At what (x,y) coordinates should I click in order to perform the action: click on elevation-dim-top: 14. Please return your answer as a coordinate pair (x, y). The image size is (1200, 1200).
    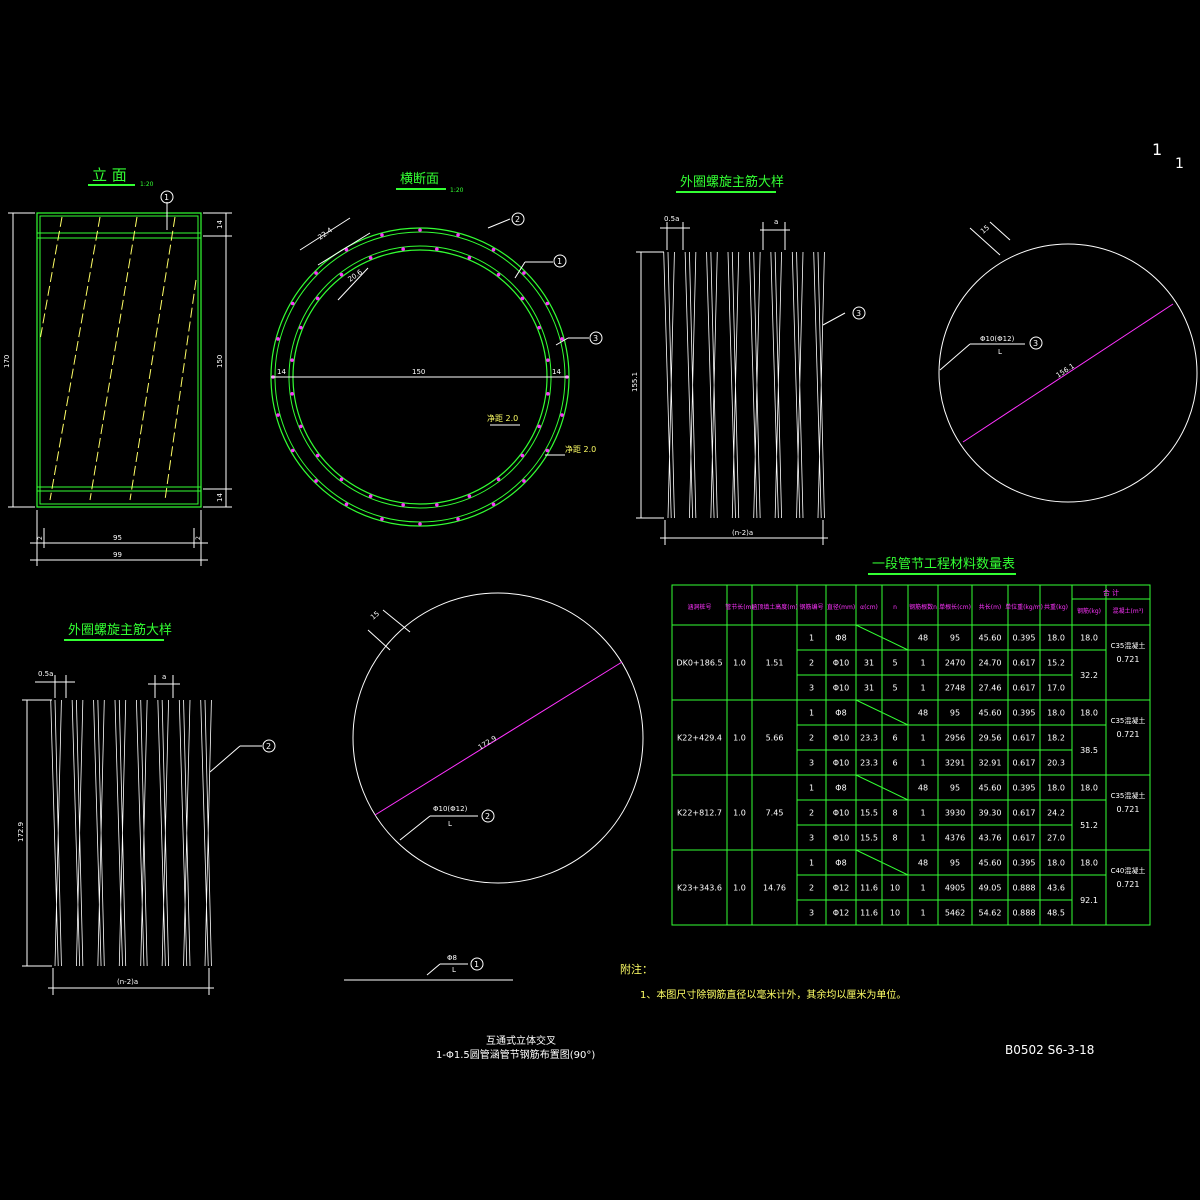
    Looking at the image, I should click on (220, 224).